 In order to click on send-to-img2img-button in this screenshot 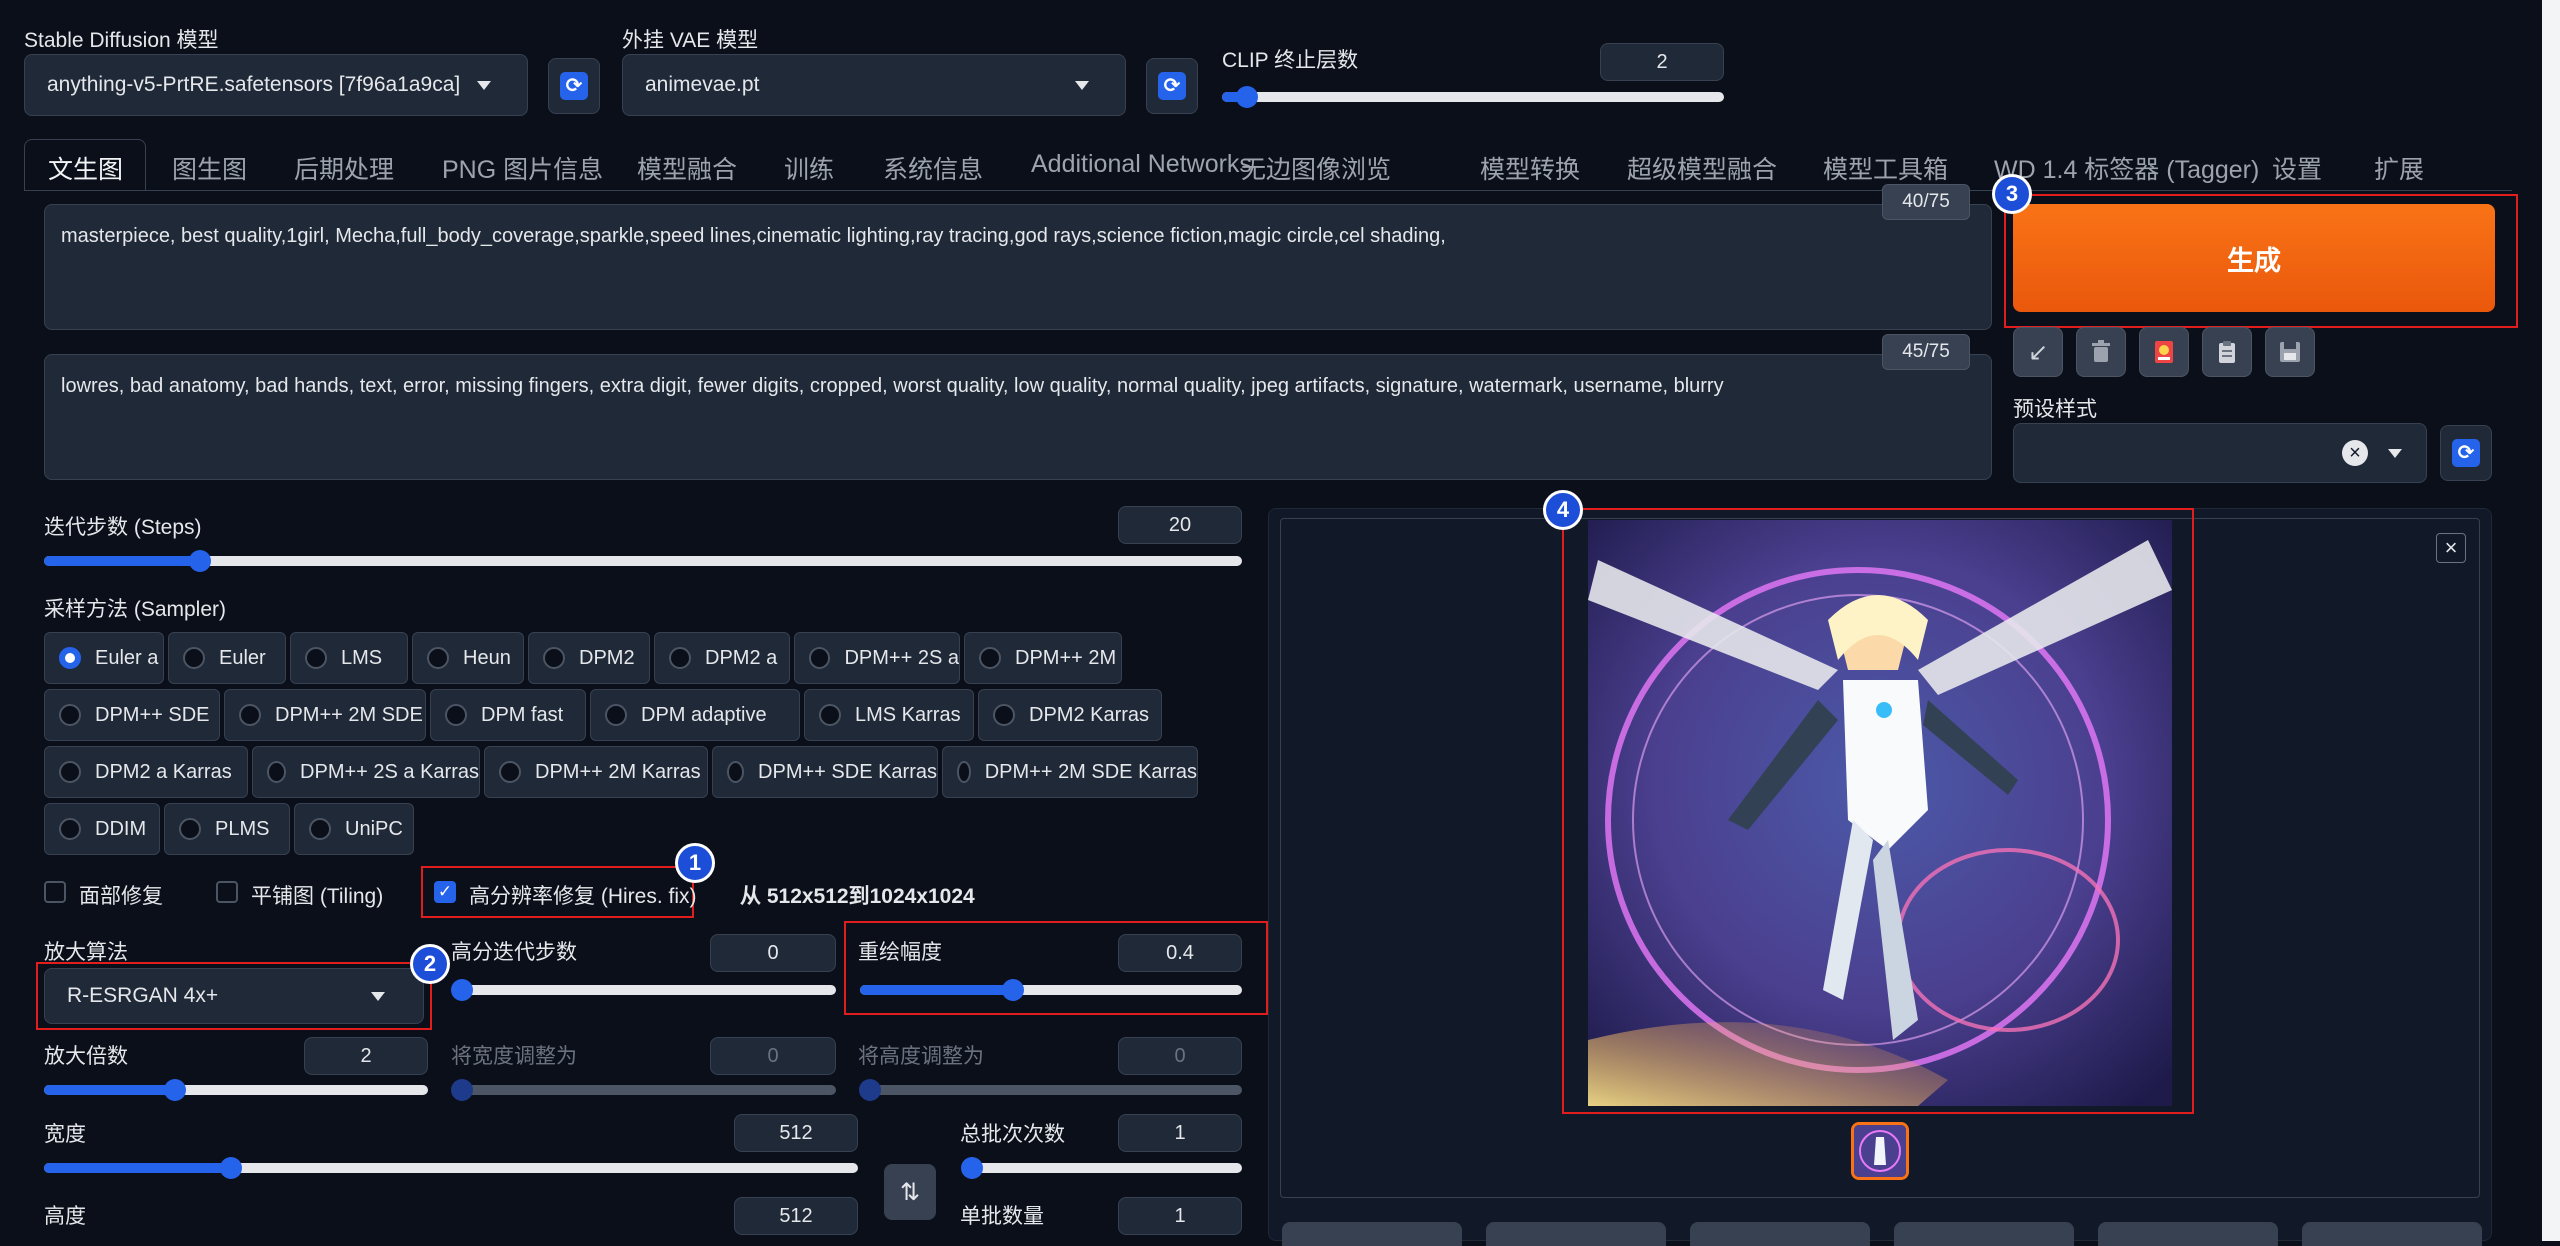, I will do `click(1984, 1234)`.